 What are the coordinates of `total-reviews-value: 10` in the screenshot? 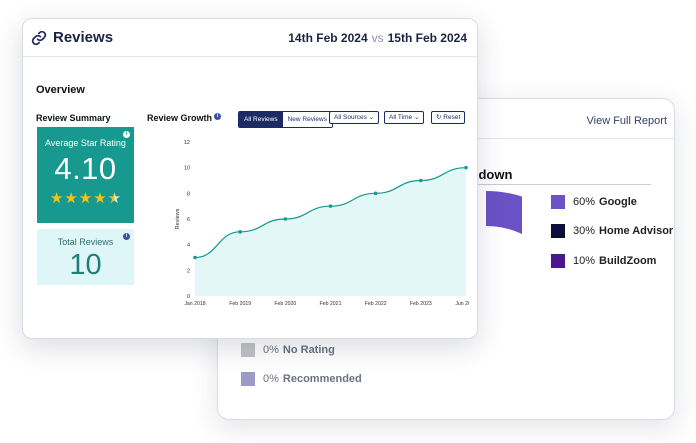 It's located at (85, 265).